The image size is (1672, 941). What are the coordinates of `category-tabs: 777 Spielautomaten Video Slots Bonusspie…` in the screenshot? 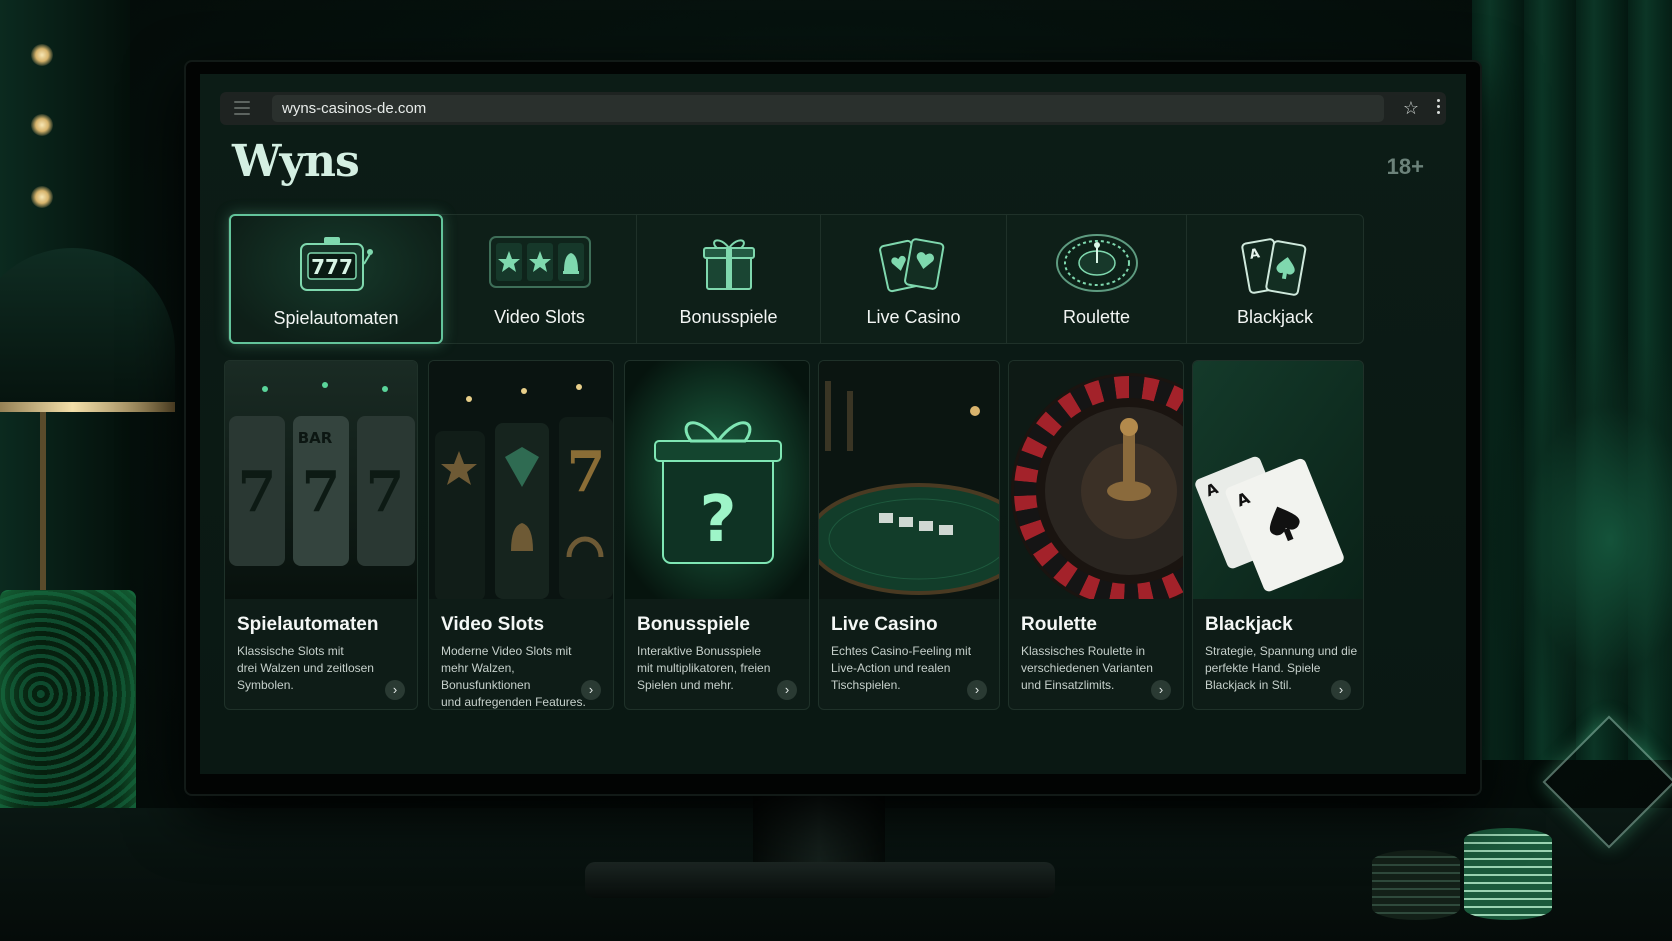 It's located at (796, 279).